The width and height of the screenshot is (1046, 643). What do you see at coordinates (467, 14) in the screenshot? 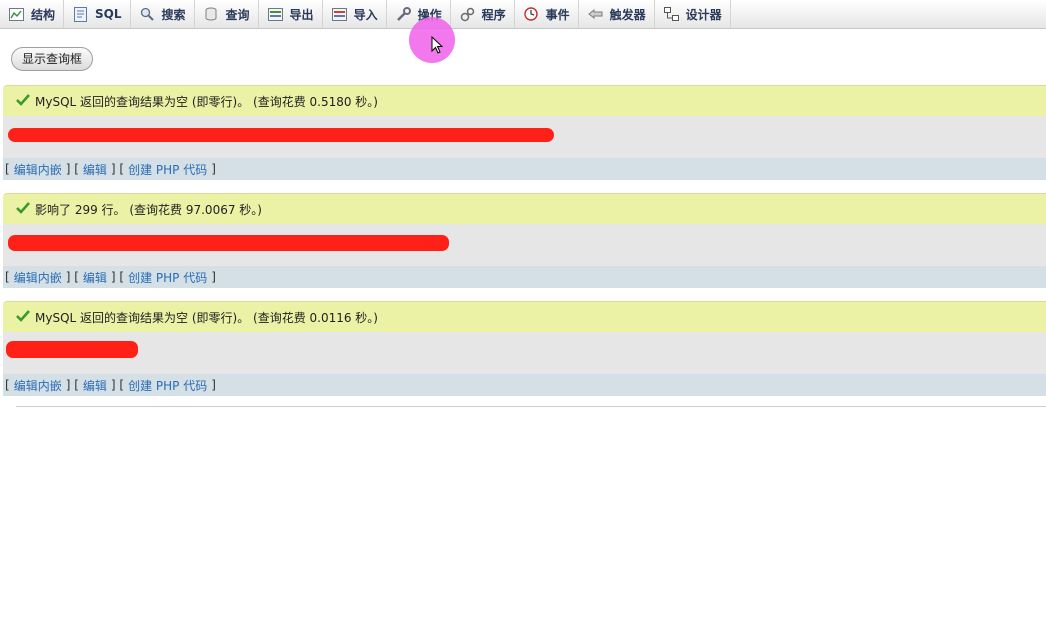
I see `routines-icon` at bounding box center [467, 14].